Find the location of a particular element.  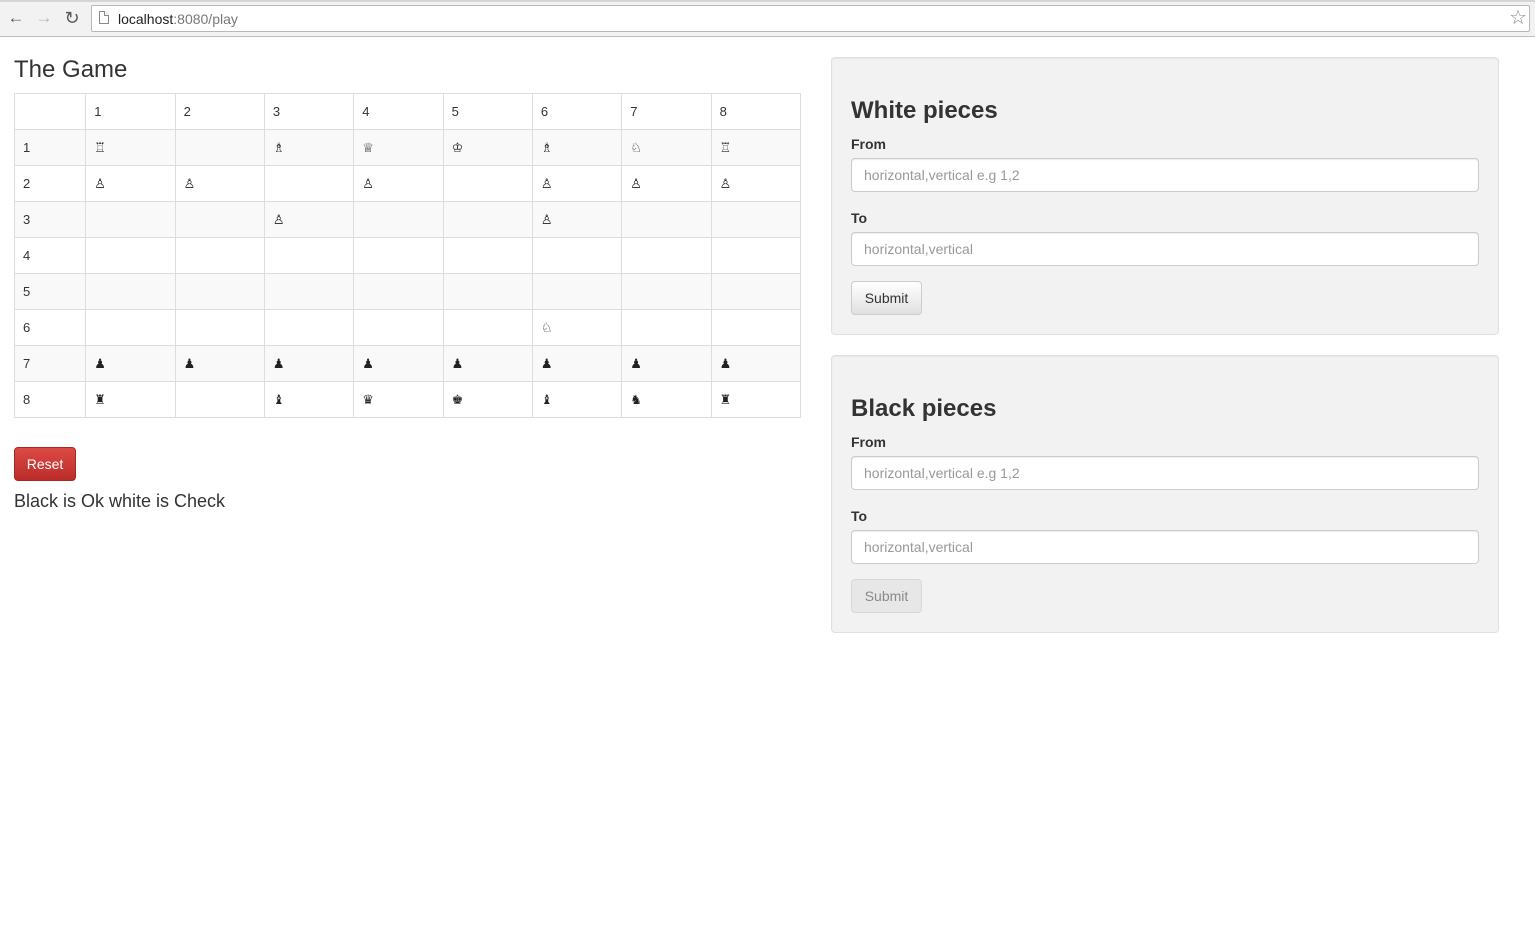

black-from-label: From is located at coordinates (868, 442).